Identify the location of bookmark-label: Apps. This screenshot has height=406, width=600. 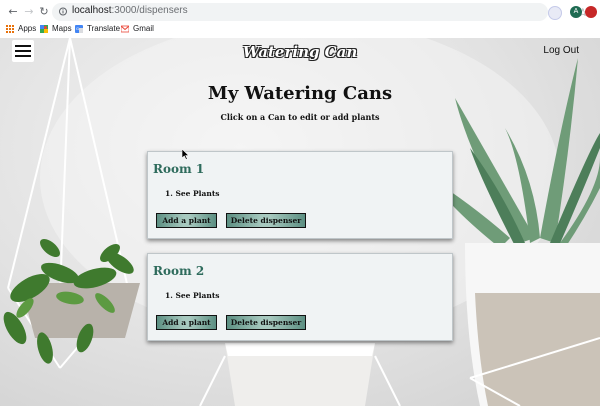
(27, 28).